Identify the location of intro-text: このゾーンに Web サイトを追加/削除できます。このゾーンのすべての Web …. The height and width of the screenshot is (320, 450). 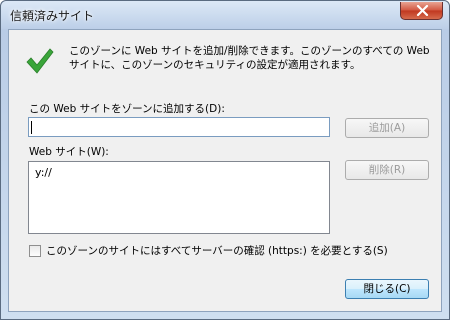
(249, 58).